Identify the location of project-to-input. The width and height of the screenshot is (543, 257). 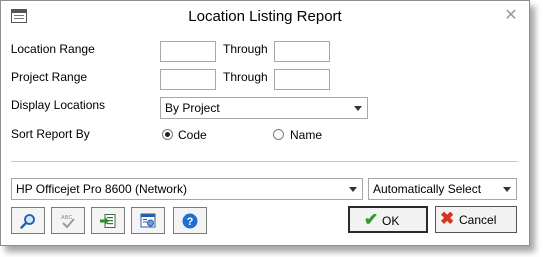
(302, 79).